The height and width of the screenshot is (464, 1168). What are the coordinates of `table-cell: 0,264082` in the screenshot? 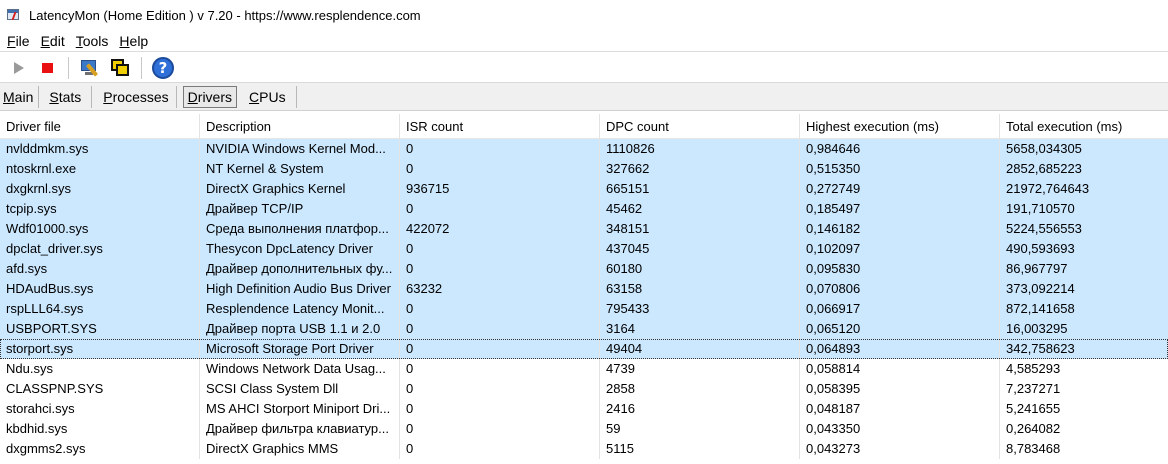 It's located at (1033, 428).